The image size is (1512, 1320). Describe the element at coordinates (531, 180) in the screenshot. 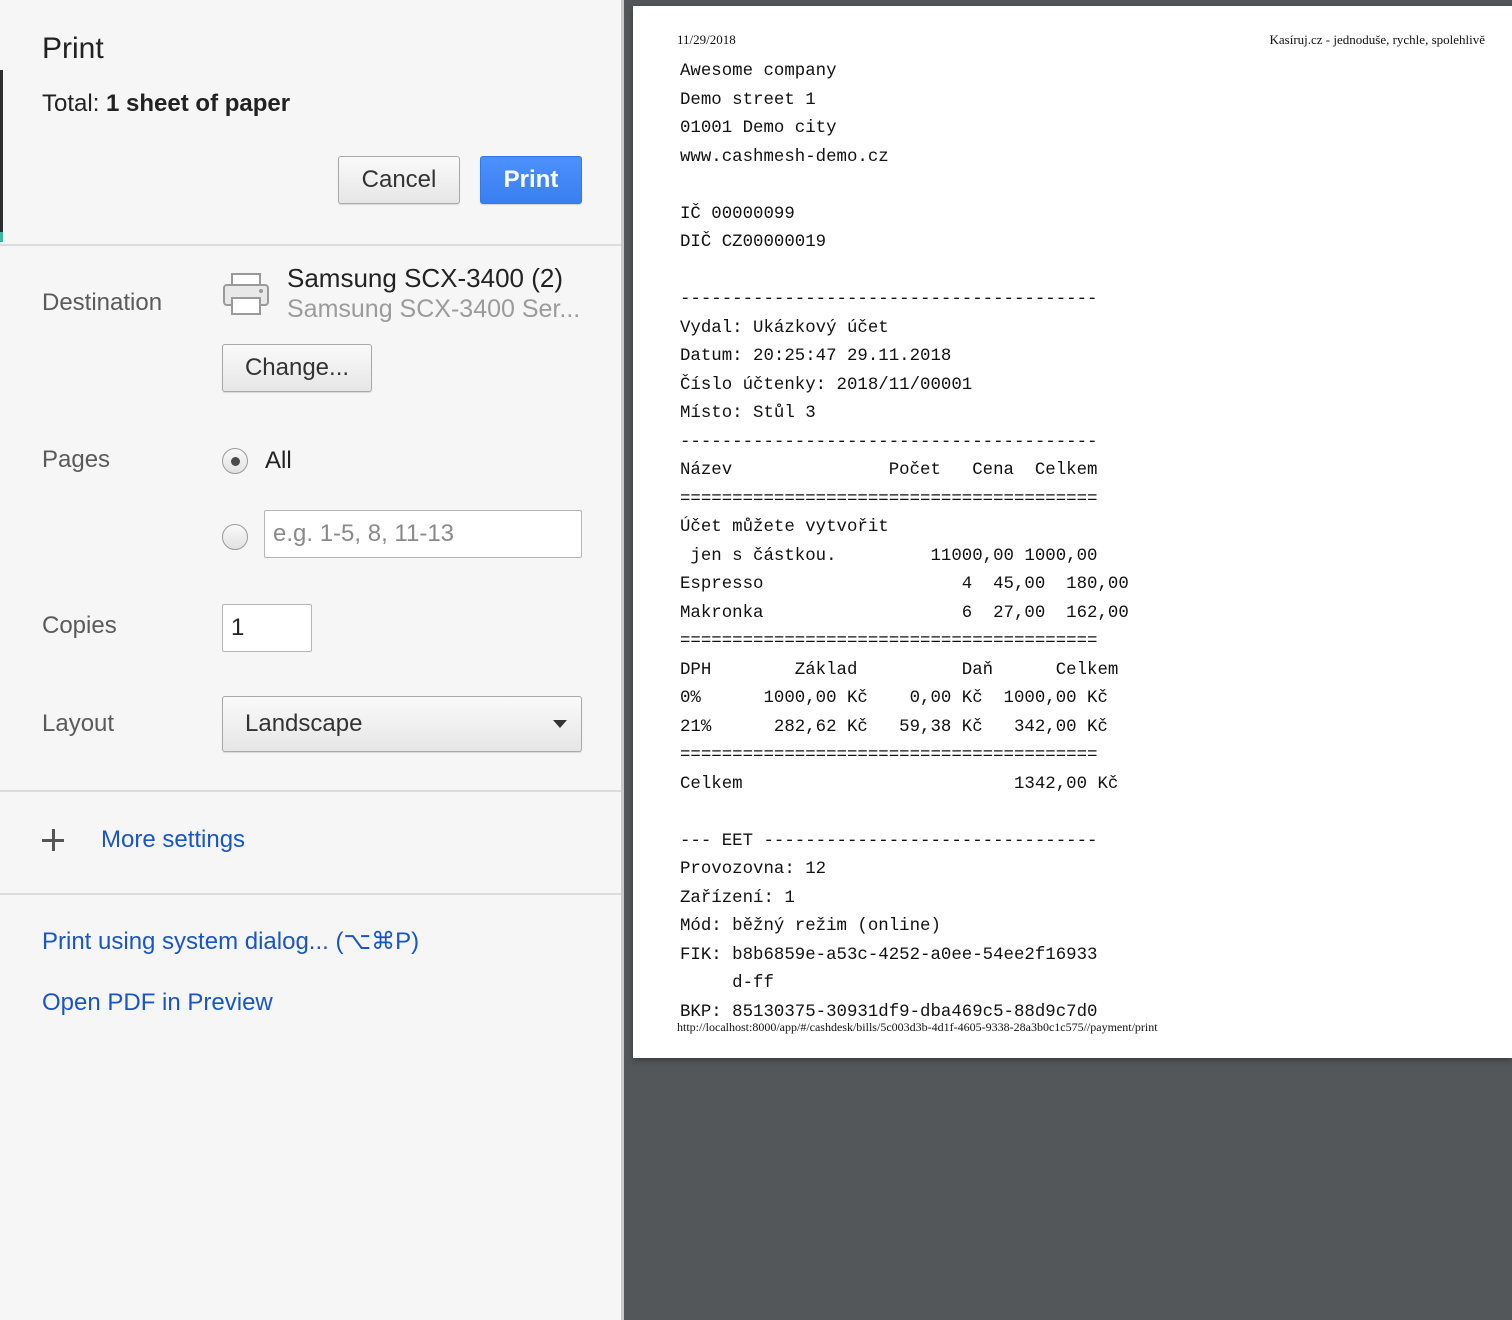

I see `print-button: Print` at that location.